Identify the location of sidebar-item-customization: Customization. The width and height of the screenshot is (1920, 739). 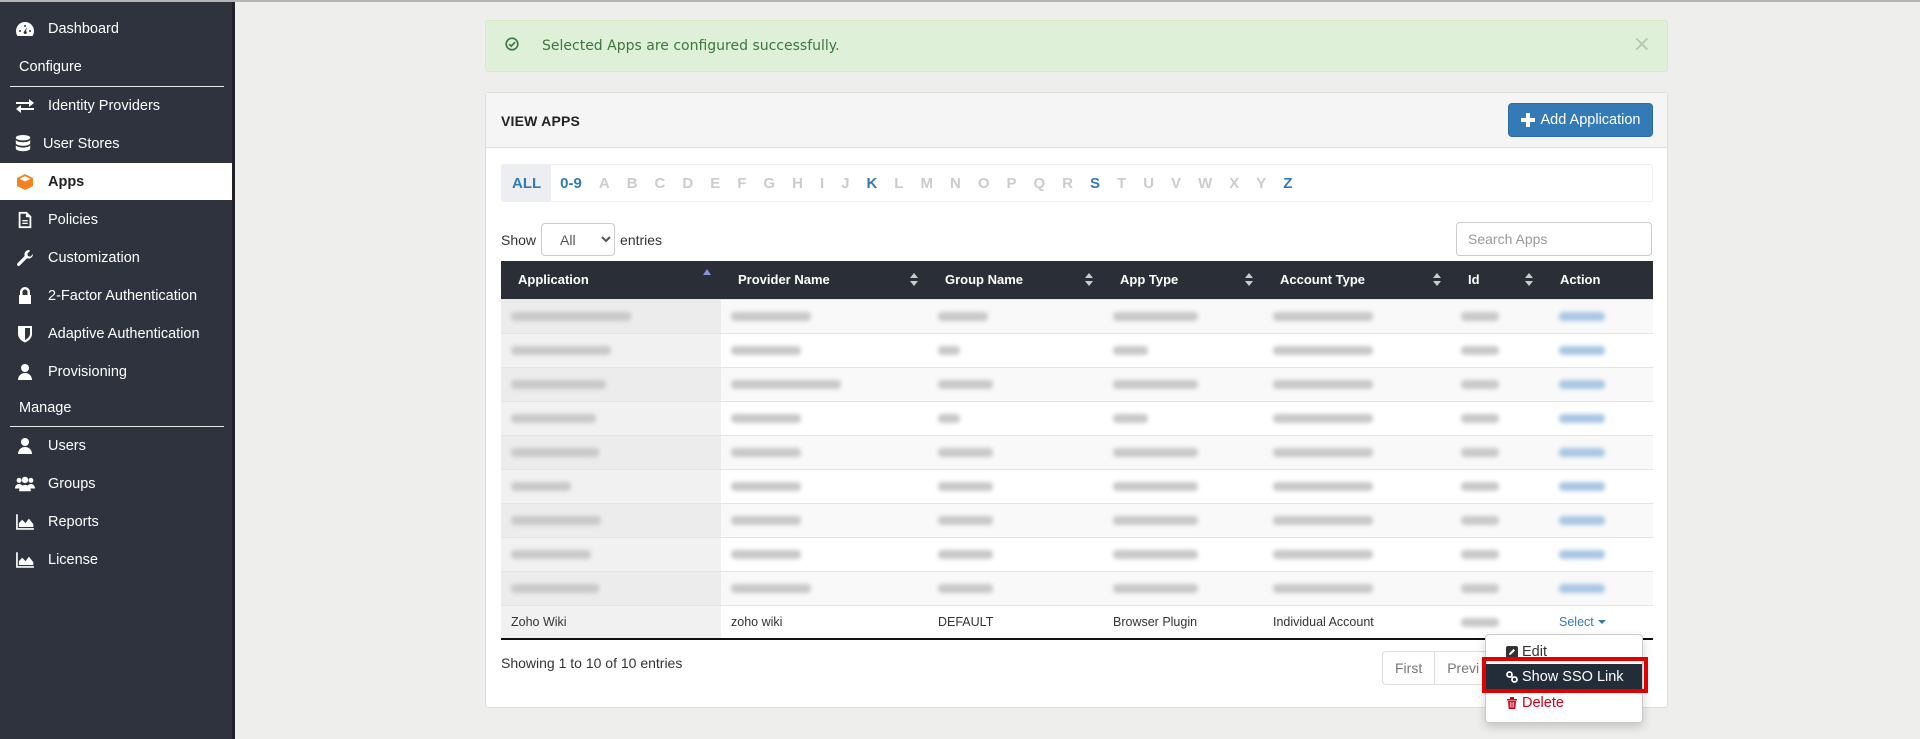
(116, 257).